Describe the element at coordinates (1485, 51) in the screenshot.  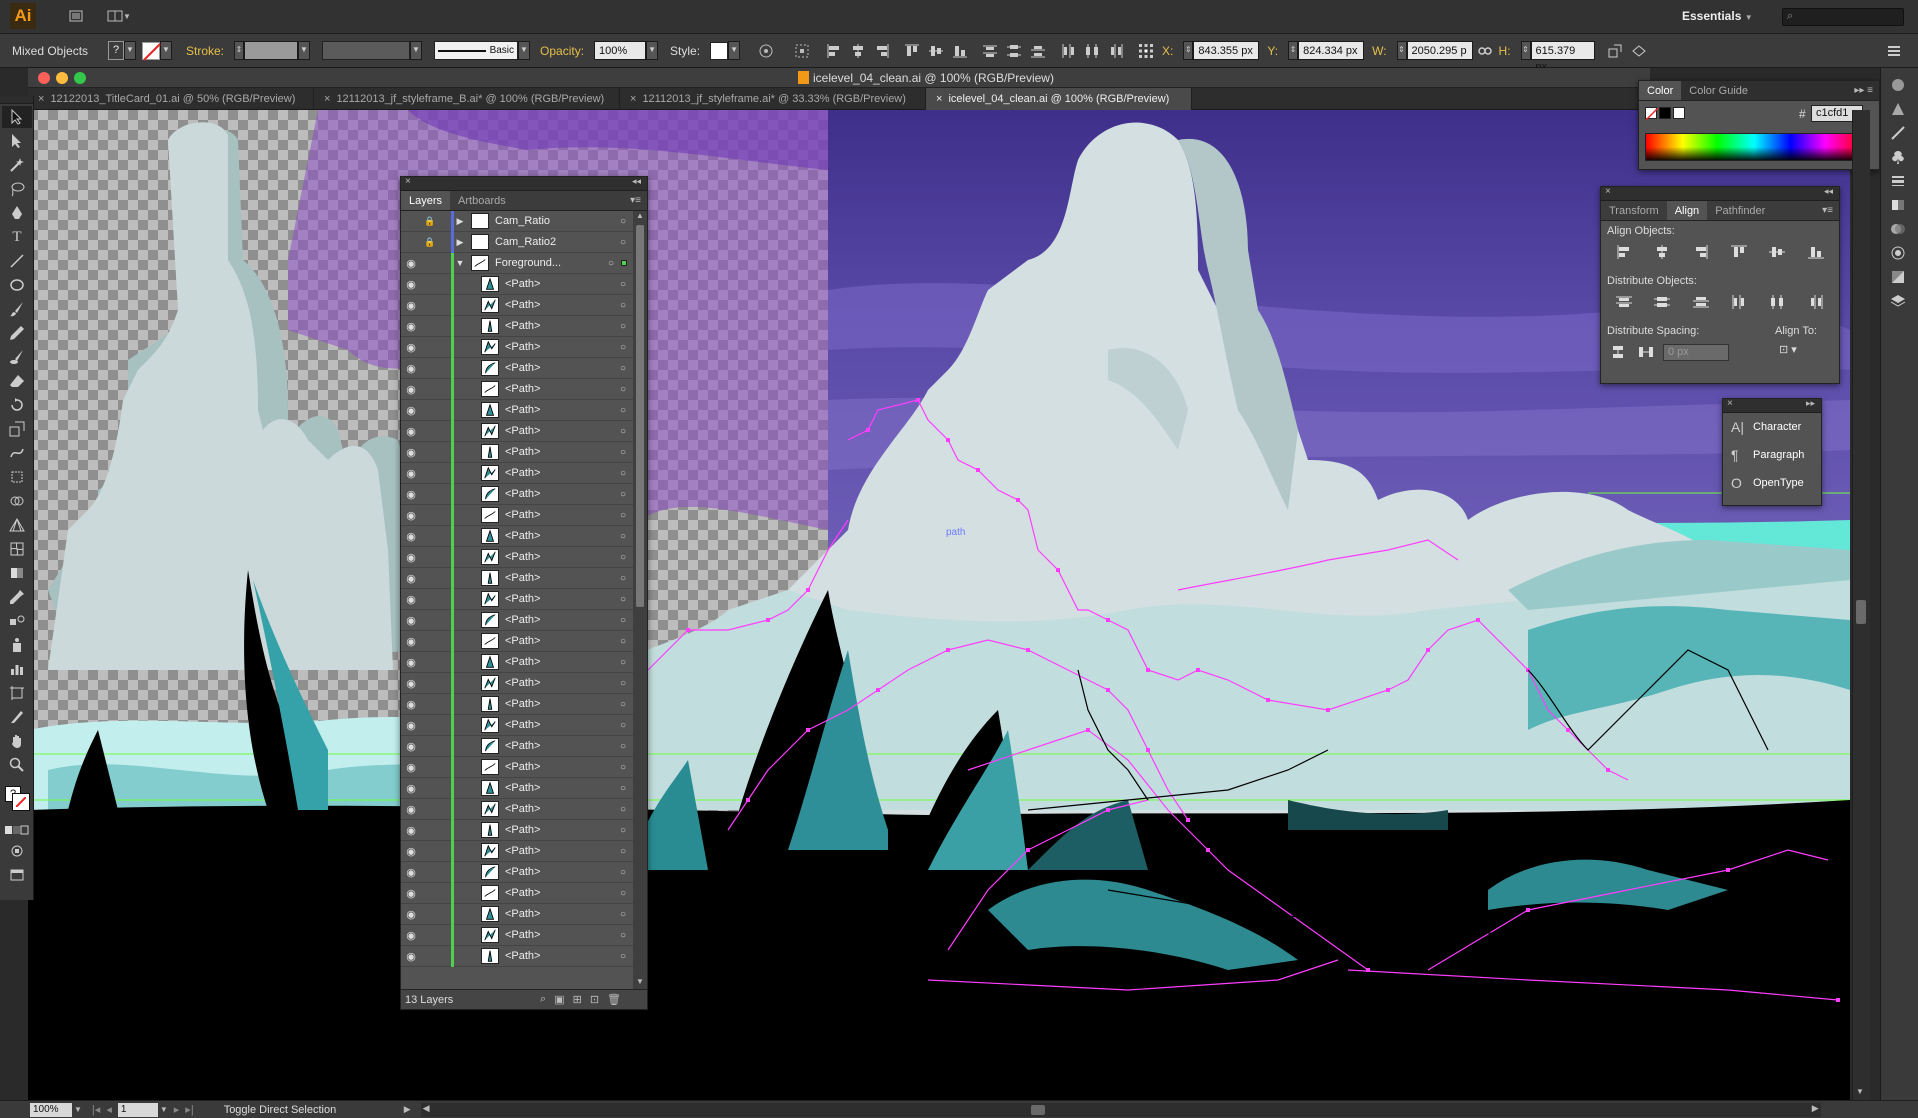
I see `constrain-proportions-icon` at that location.